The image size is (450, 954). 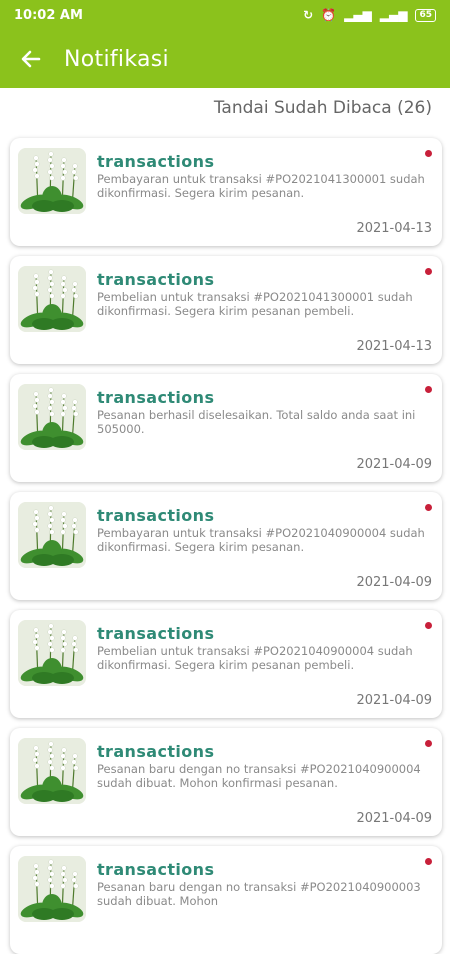 I want to click on app-bar: Notifikasi, so click(x=225, y=59).